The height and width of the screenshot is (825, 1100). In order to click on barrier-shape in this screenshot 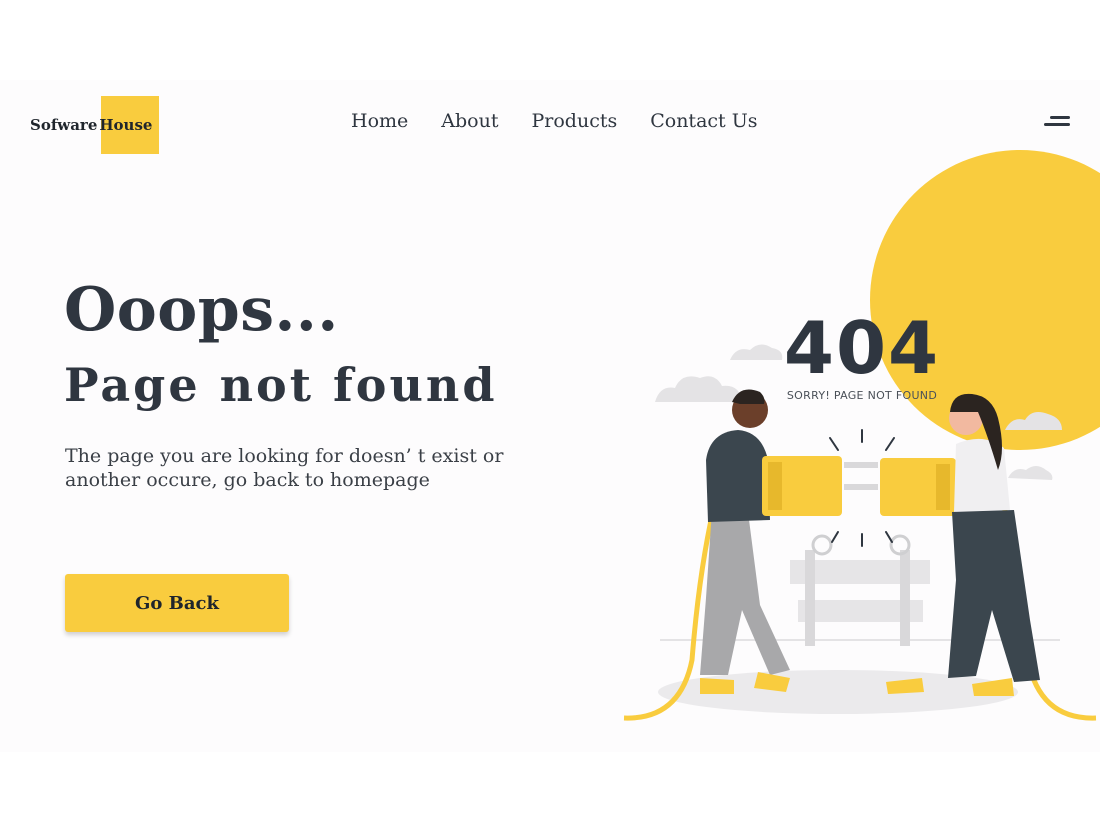, I will do `click(860, 590)`.